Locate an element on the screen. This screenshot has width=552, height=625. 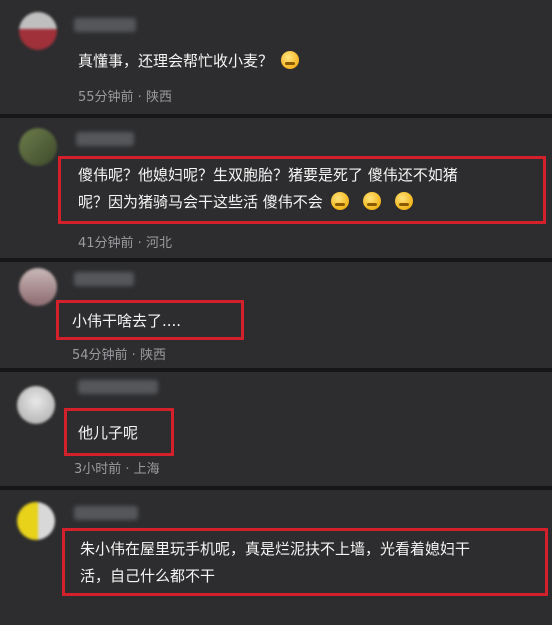
comment-meta: 54分钟前 · 陕西 is located at coordinates (119, 355).